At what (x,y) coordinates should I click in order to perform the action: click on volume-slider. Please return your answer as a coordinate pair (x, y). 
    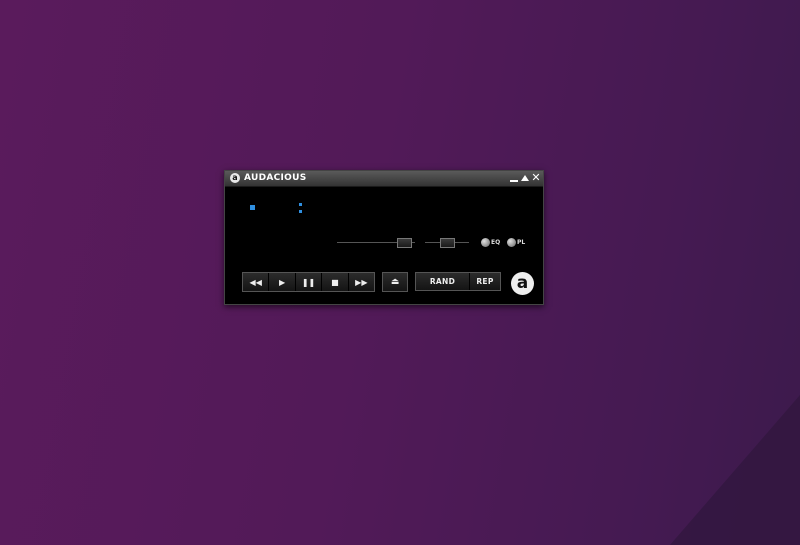
    Looking at the image, I should click on (376, 243).